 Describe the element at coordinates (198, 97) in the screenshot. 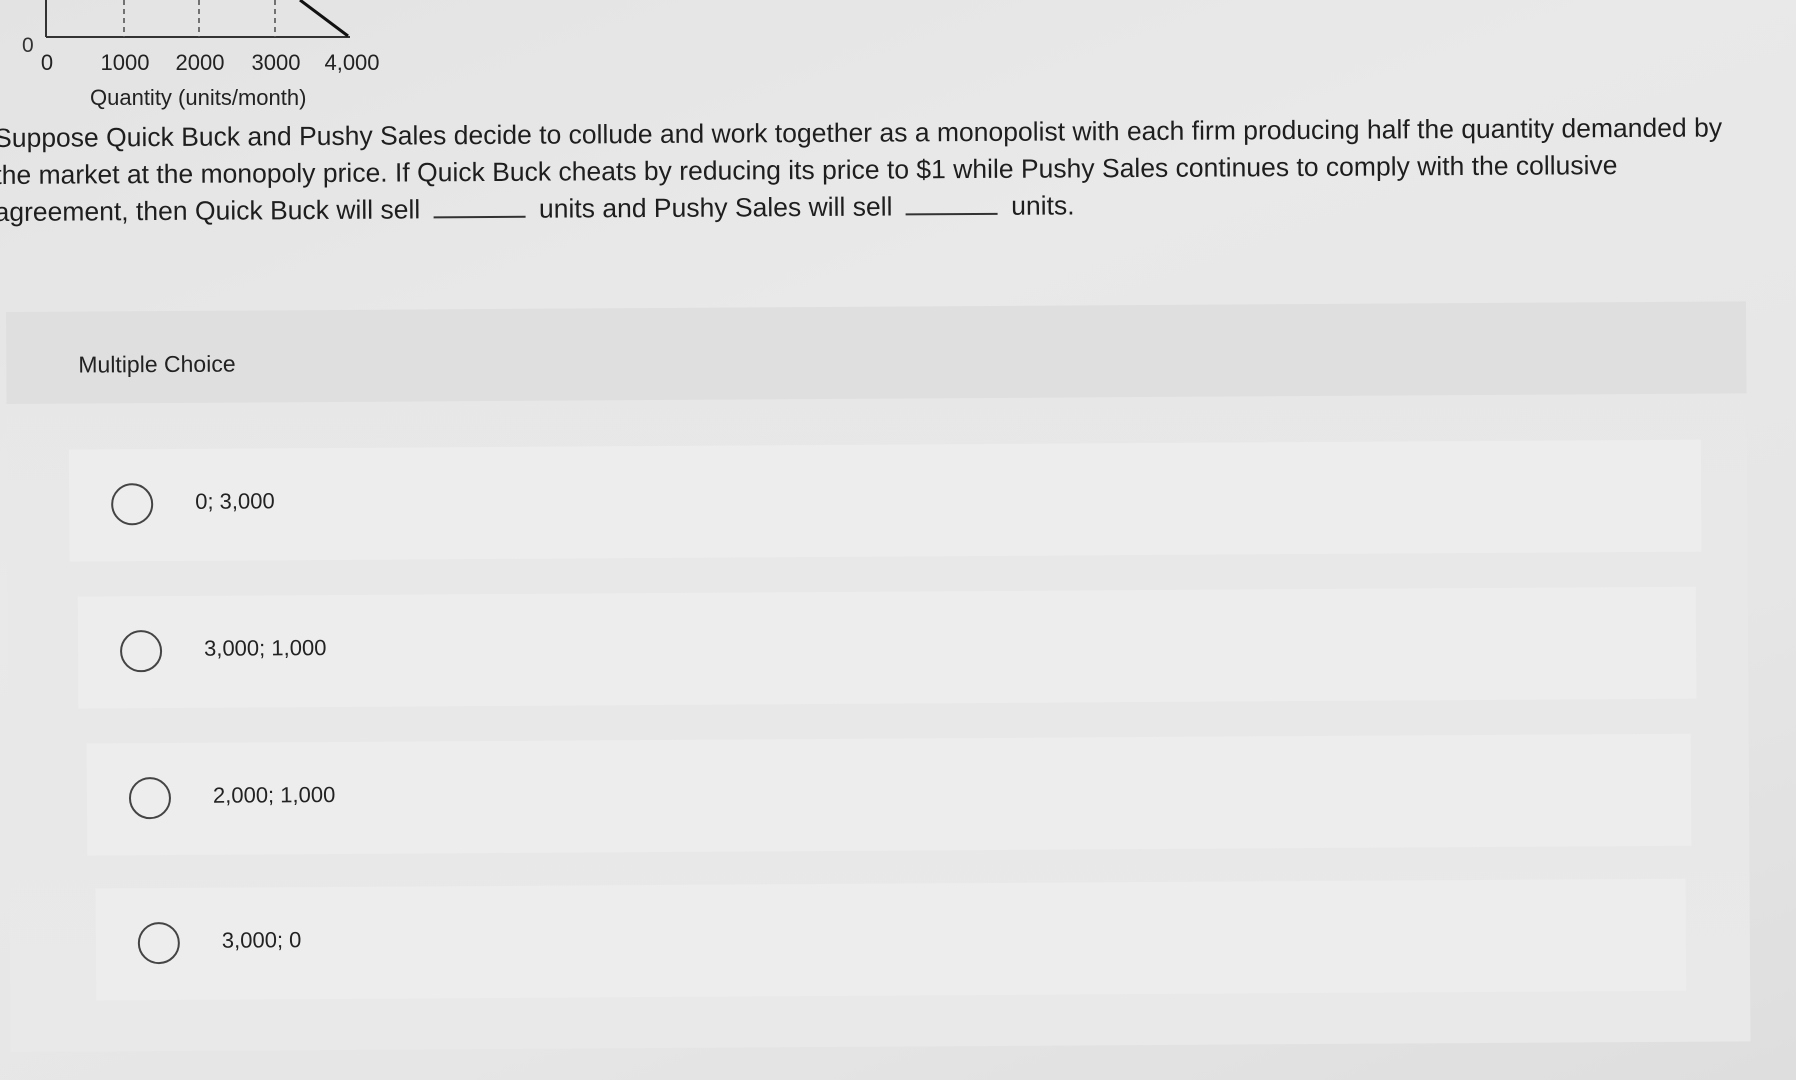

I see `x-axis-label: Quantity (units/month)` at that location.